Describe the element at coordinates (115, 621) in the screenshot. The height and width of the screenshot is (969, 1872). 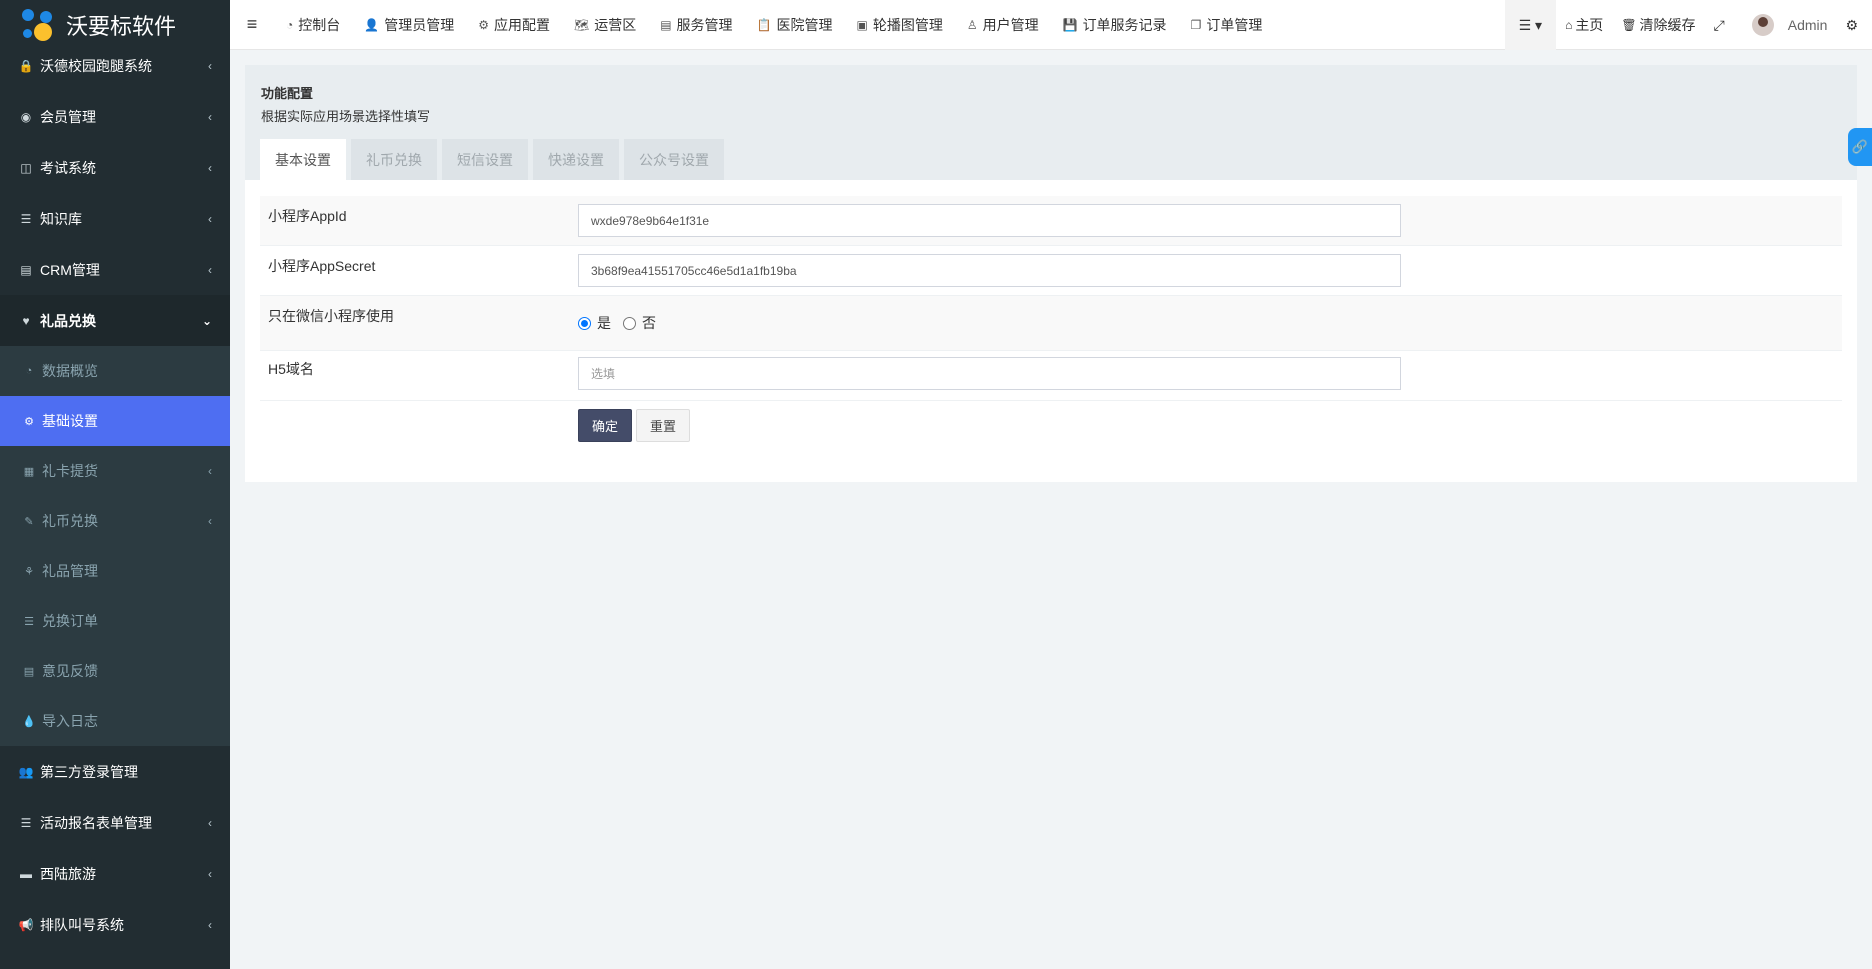
I see `sidebar-subitem: ☰ 兑换订单` at that location.